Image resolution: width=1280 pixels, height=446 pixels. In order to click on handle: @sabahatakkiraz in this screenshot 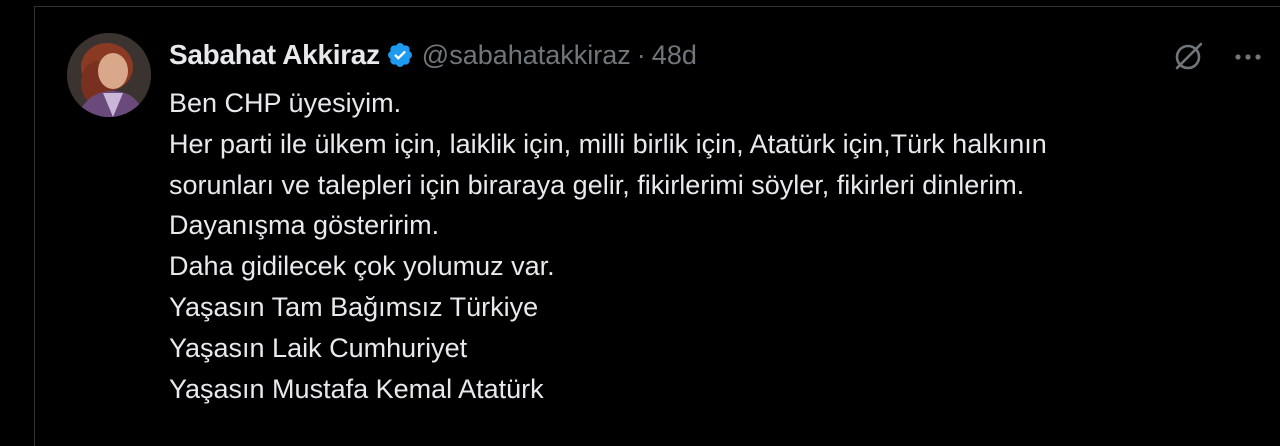, I will do `click(526, 55)`.